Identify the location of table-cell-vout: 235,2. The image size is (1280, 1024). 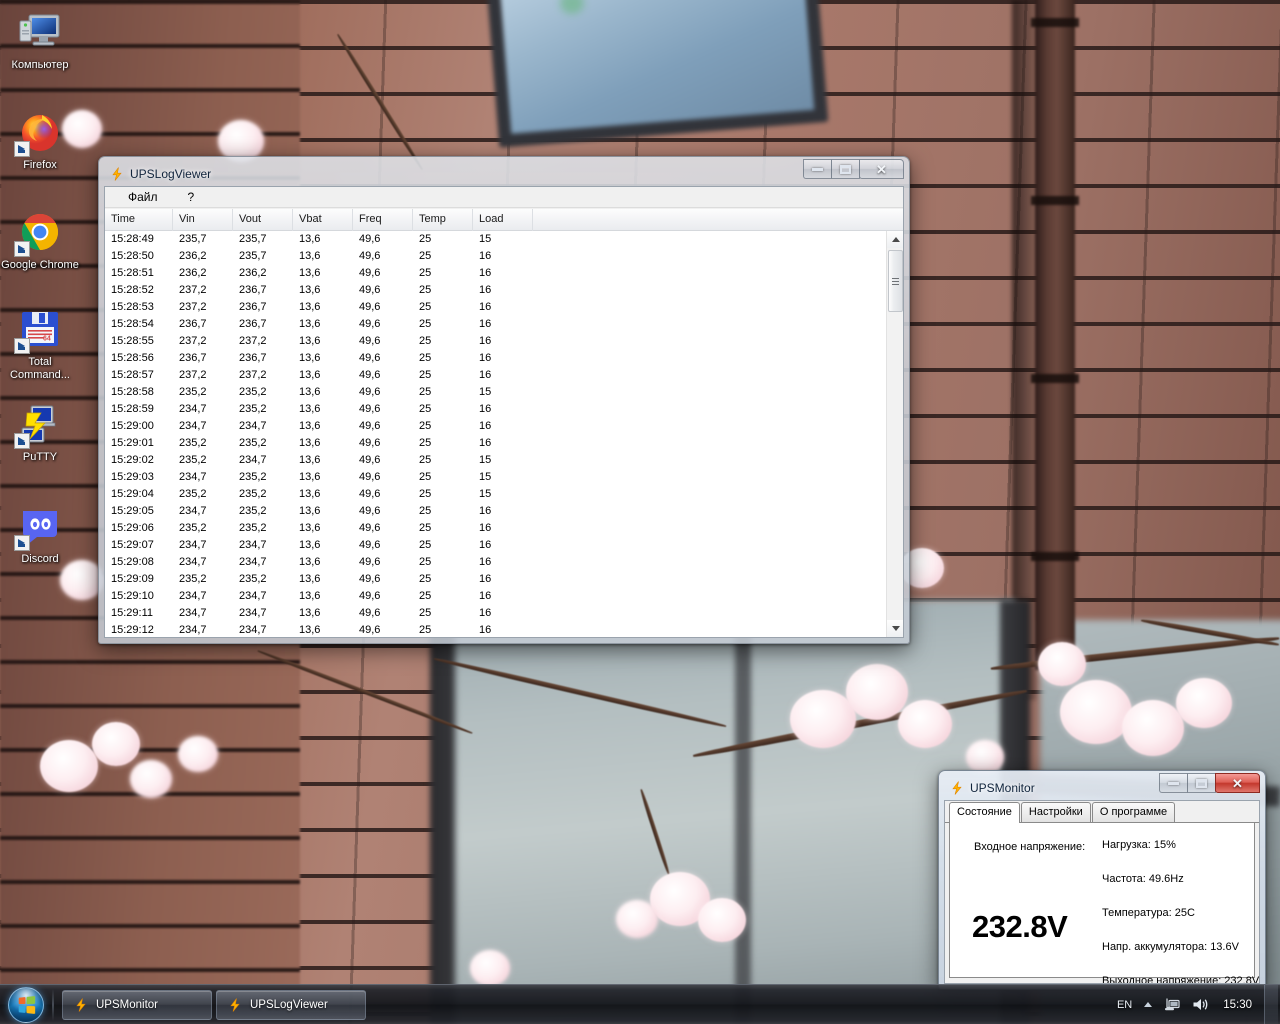
(253, 579).